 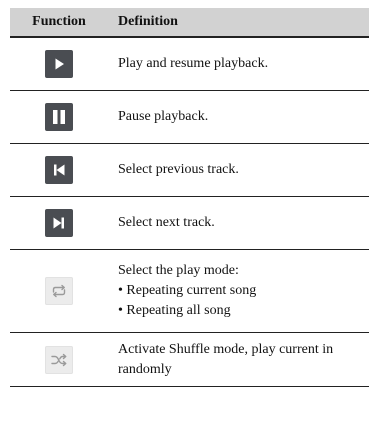 I want to click on next-track-icon, so click(x=59, y=223).